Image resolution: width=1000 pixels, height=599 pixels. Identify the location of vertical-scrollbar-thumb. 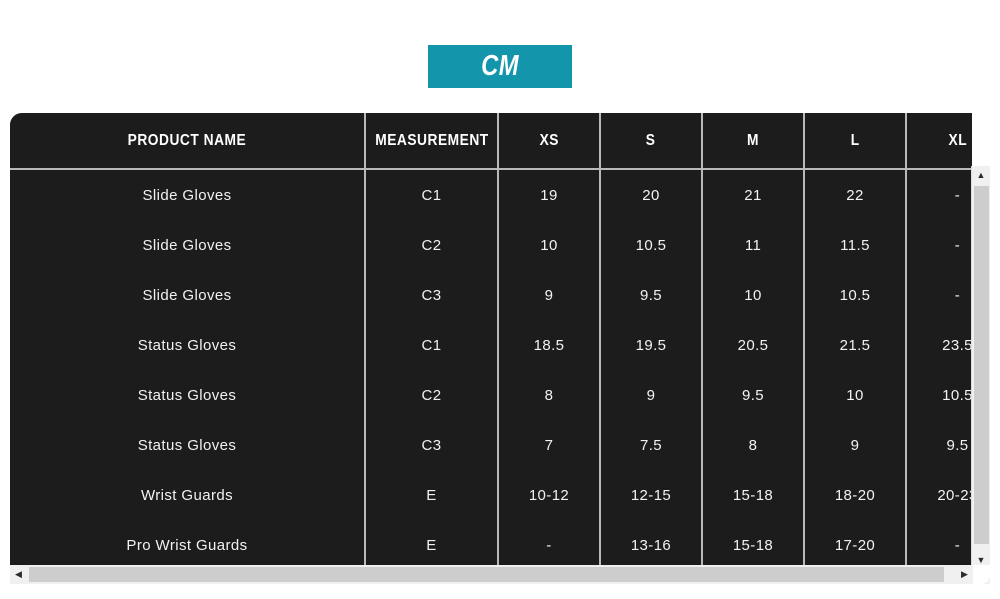
(981, 365).